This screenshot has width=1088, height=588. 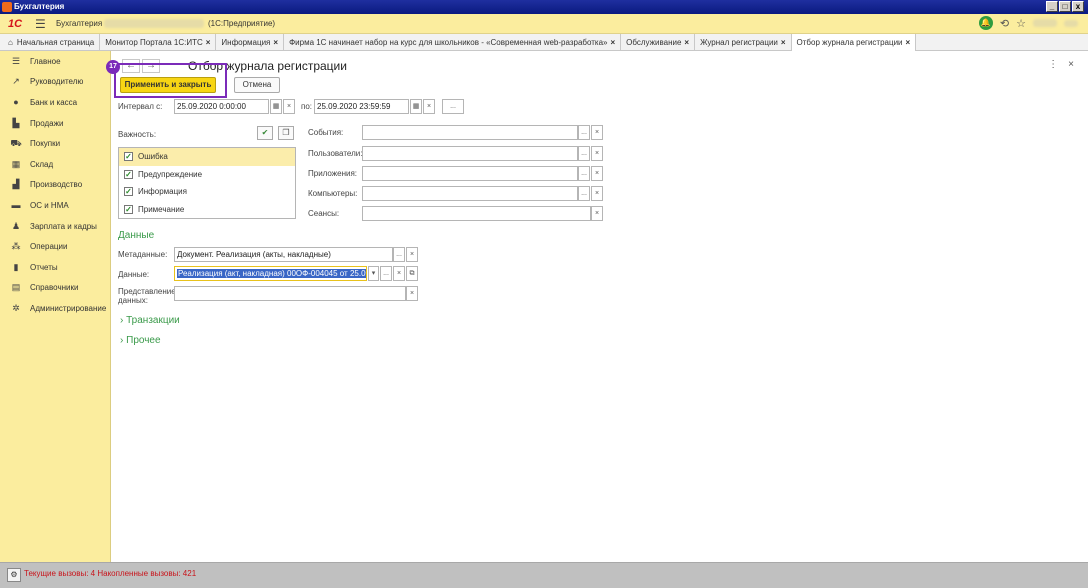 I want to click on list-icon: ☰, so click(x=16, y=60).